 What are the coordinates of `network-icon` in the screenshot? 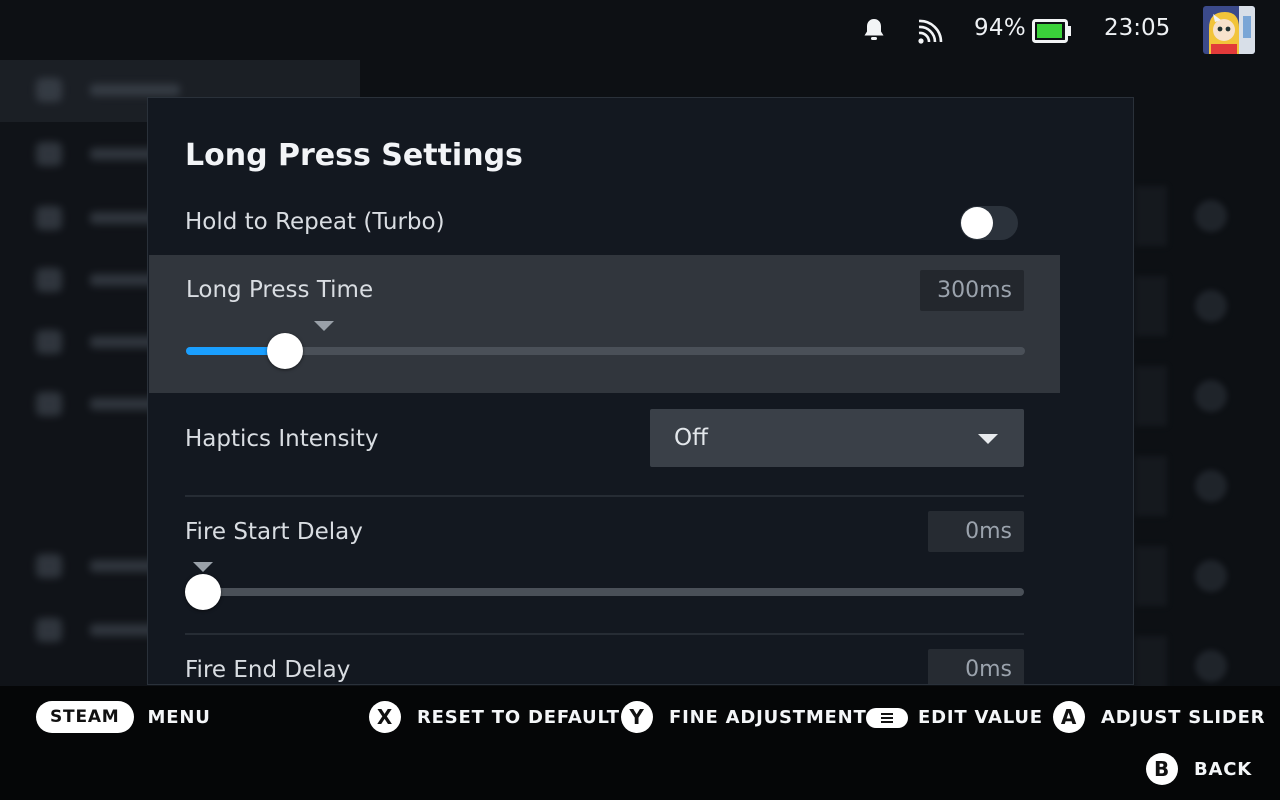 It's located at (930, 31).